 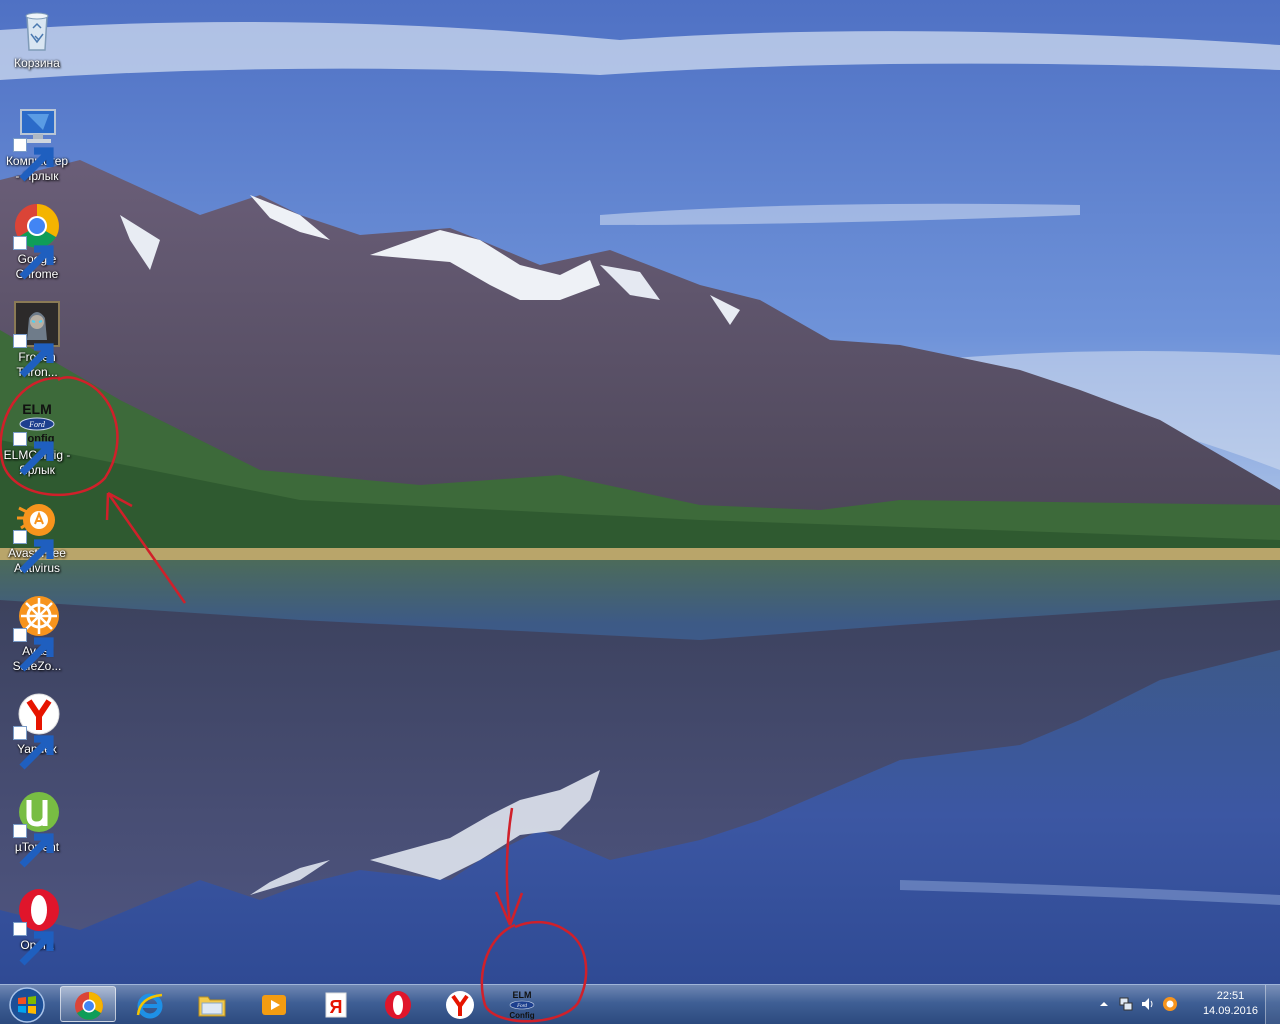 What do you see at coordinates (521, 1015) in the screenshot?
I see `config-logo-text: Config` at bounding box center [521, 1015].